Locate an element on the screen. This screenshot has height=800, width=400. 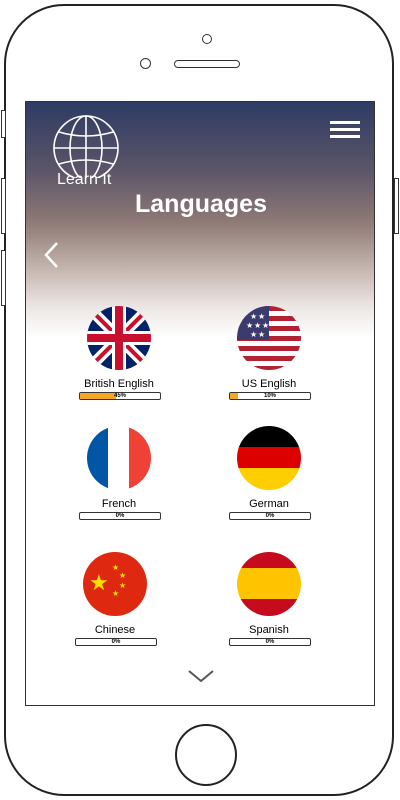
logo-text: Learn It is located at coordinates (84, 179).